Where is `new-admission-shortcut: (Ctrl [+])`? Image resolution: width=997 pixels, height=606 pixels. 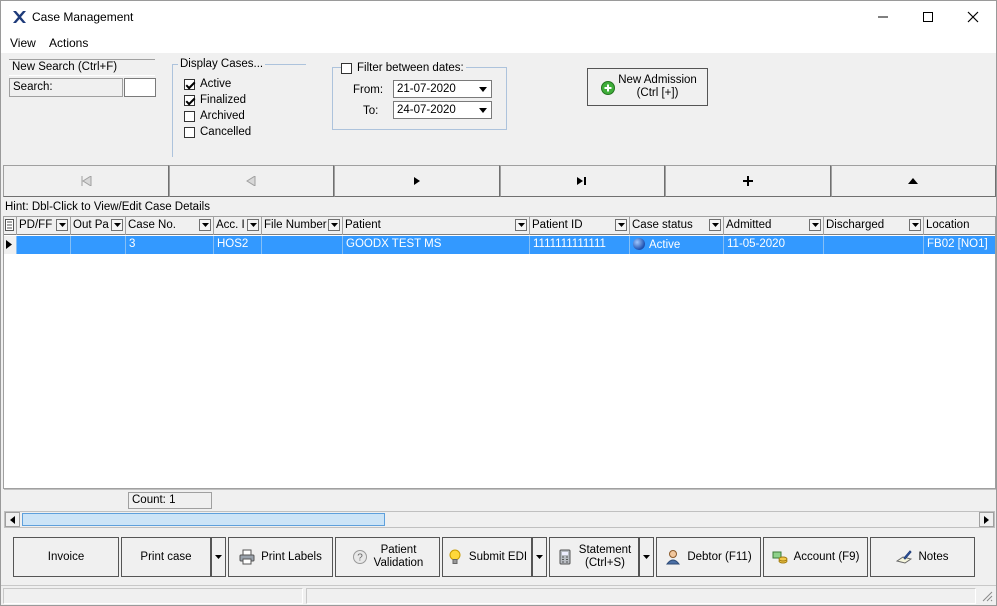
new-admission-shortcut: (Ctrl [+]) is located at coordinates (657, 93).